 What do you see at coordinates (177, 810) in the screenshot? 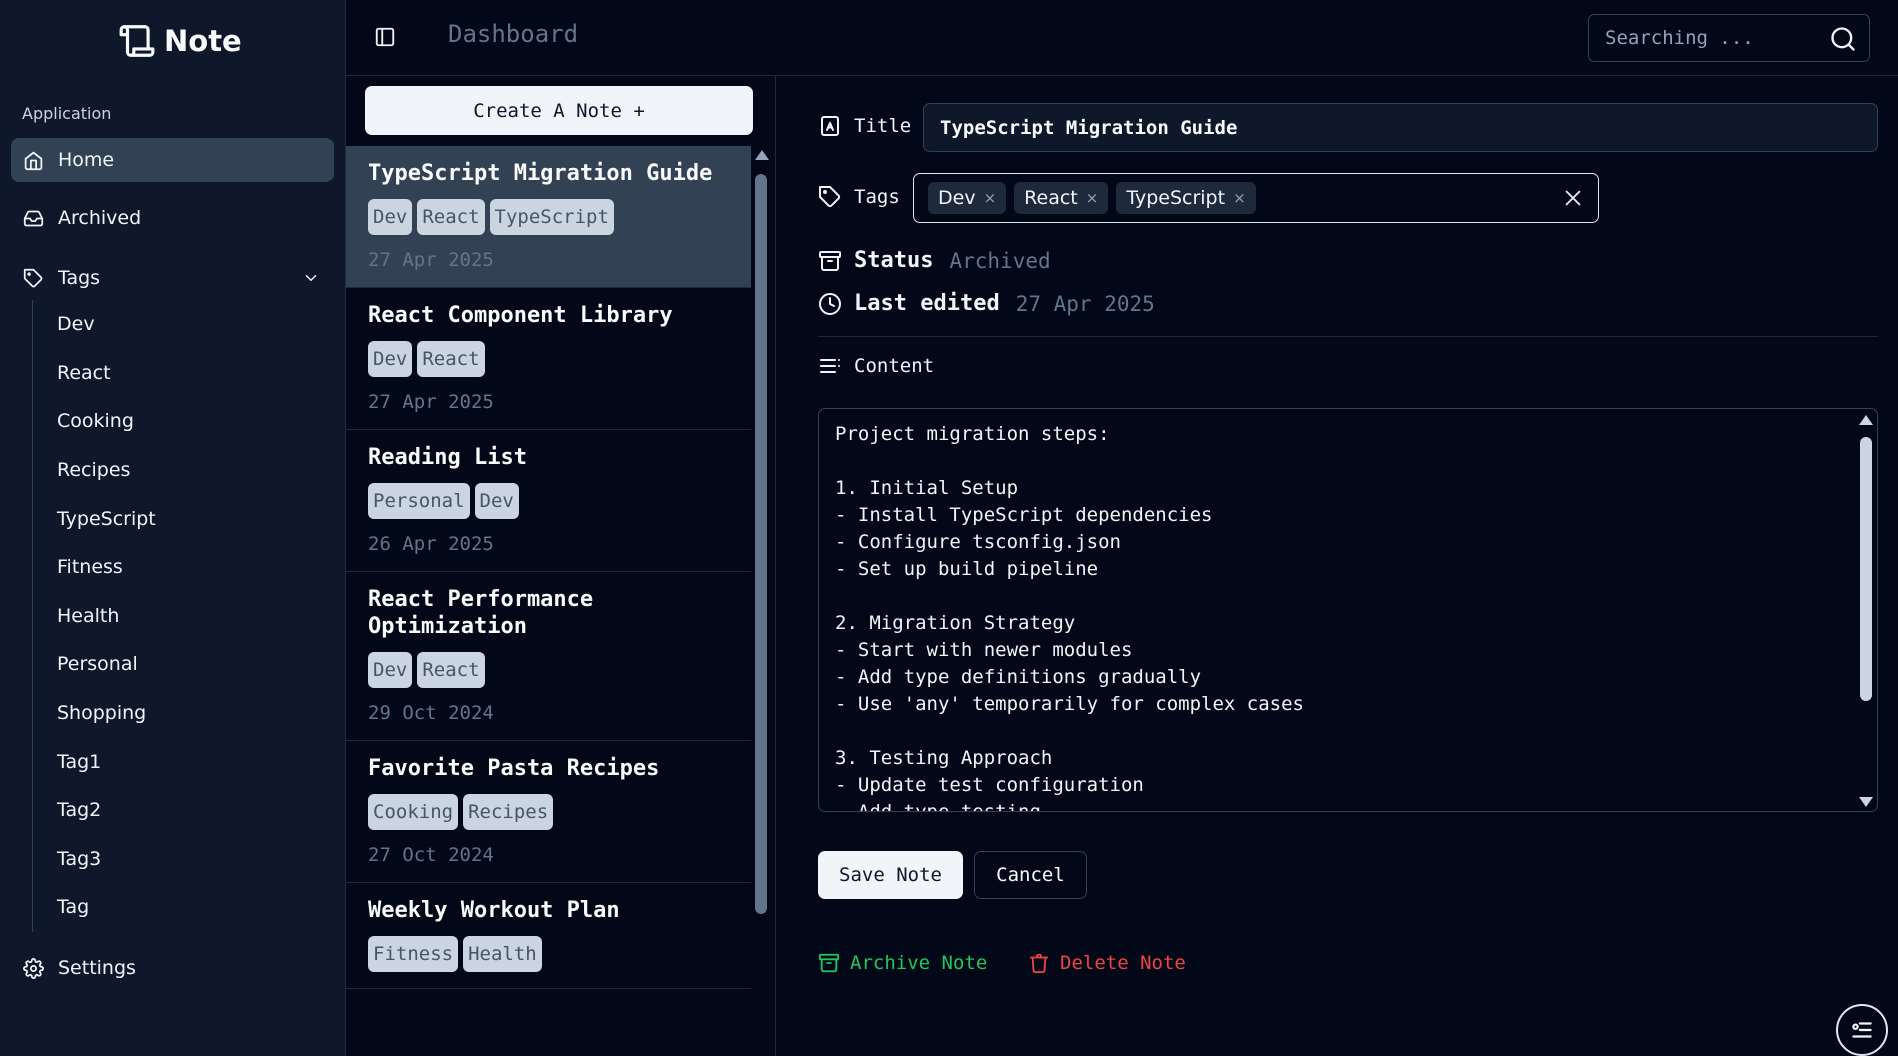
I see `sidebar-tag-item: Tag2` at bounding box center [177, 810].